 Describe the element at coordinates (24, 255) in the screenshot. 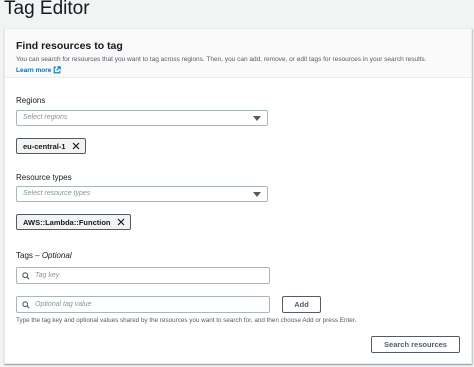

I see `tags-label-text: Tags` at that location.